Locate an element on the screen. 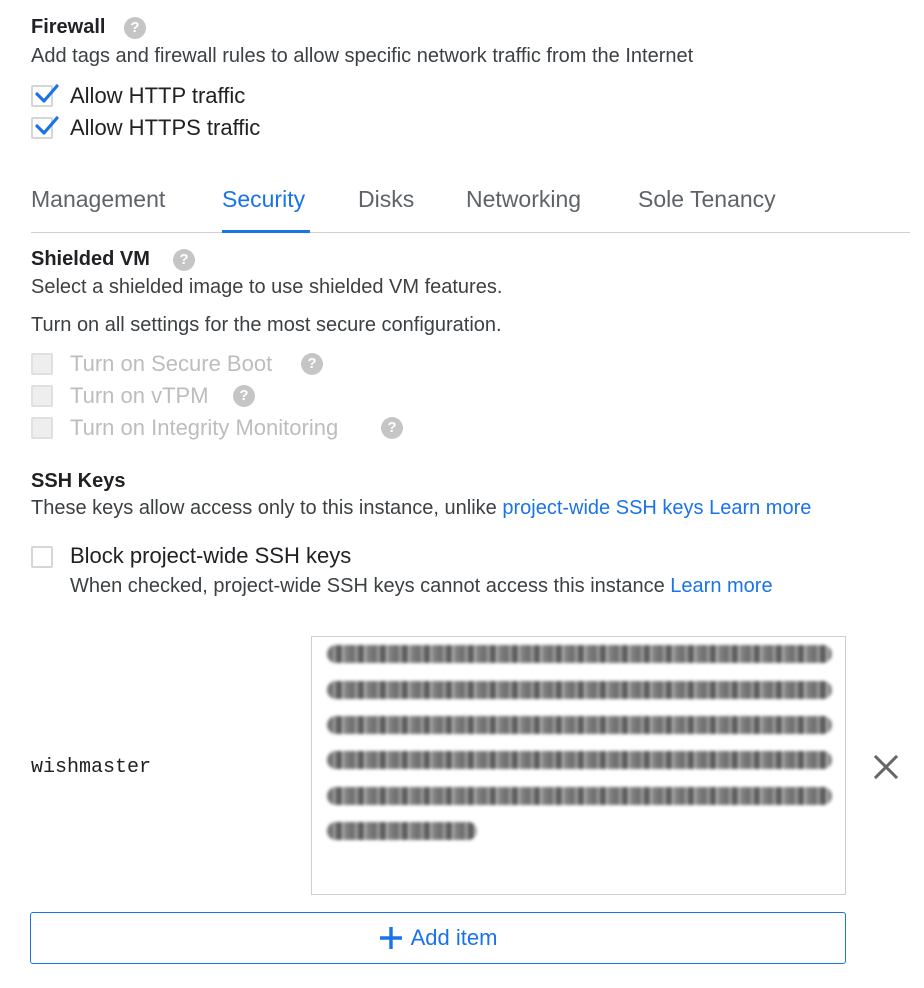 This screenshot has height=988, width=924. tabs-divider is located at coordinates (470, 232).